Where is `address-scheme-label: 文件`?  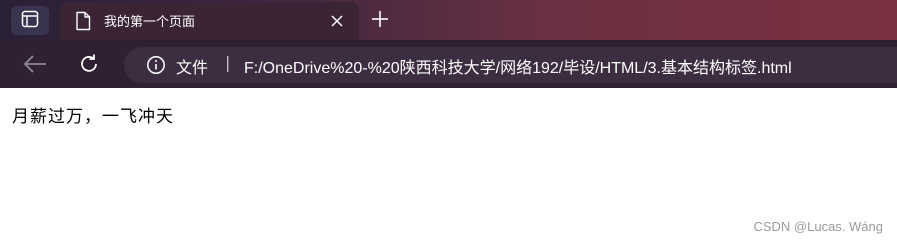
address-scheme-label: 文件 is located at coordinates (192, 67).